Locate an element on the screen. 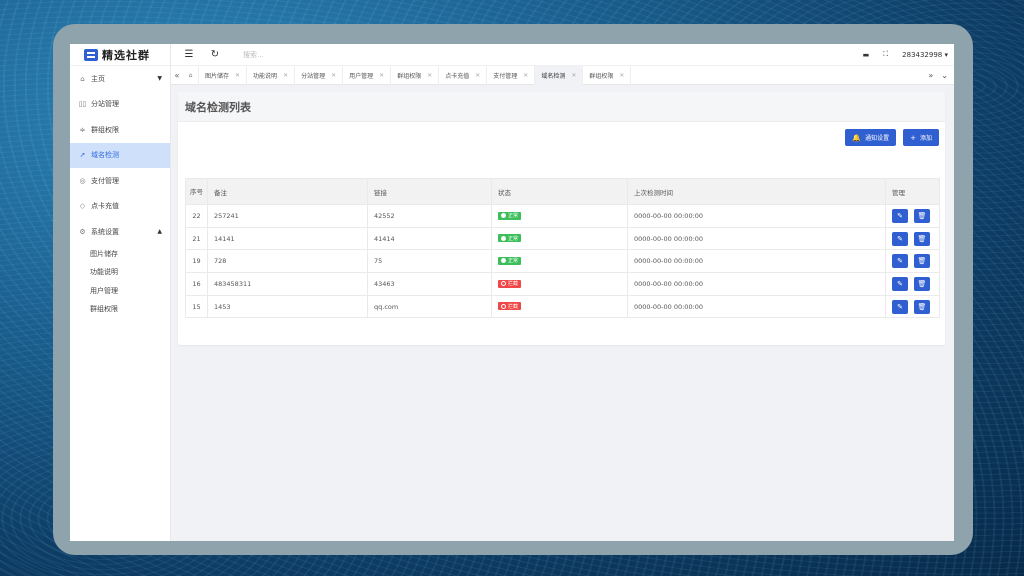 This screenshot has width=1024, height=576. sidebar-subitem-user-management: 用户管理 is located at coordinates (120, 291).